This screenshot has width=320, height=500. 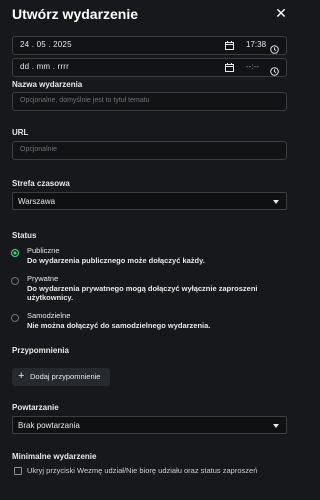 What do you see at coordinates (40, 350) in the screenshot?
I see `reminders-label: Przypomnienia` at bounding box center [40, 350].